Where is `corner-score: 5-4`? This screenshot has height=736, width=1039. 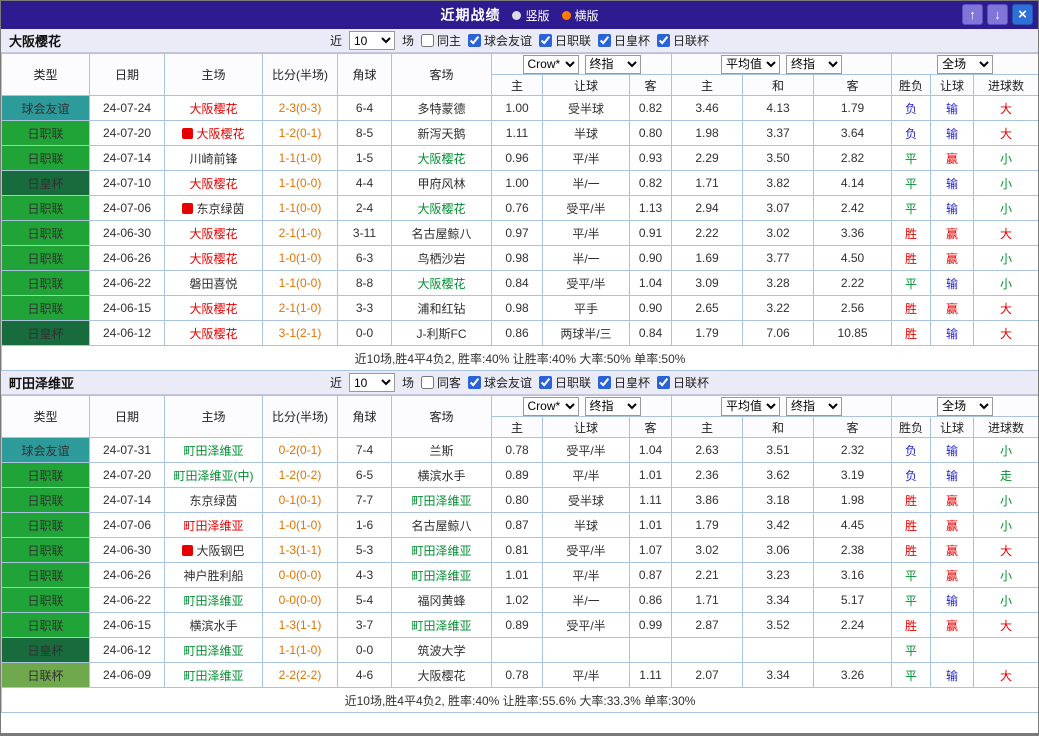 corner-score: 5-4 is located at coordinates (364, 600).